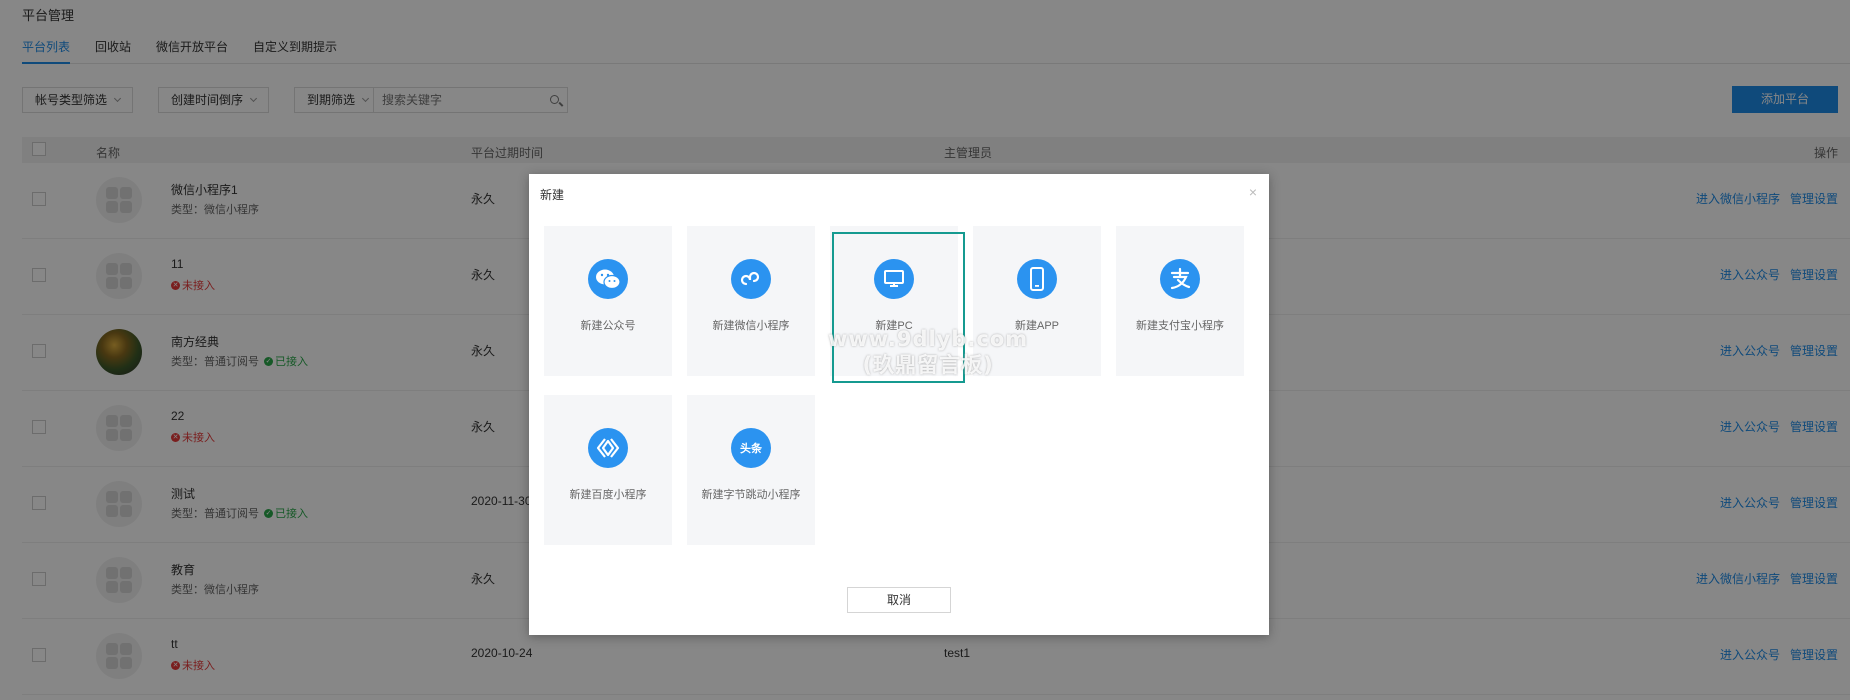  What do you see at coordinates (608, 279) in the screenshot?
I see `wechat-icon` at bounding box center [608, 279].